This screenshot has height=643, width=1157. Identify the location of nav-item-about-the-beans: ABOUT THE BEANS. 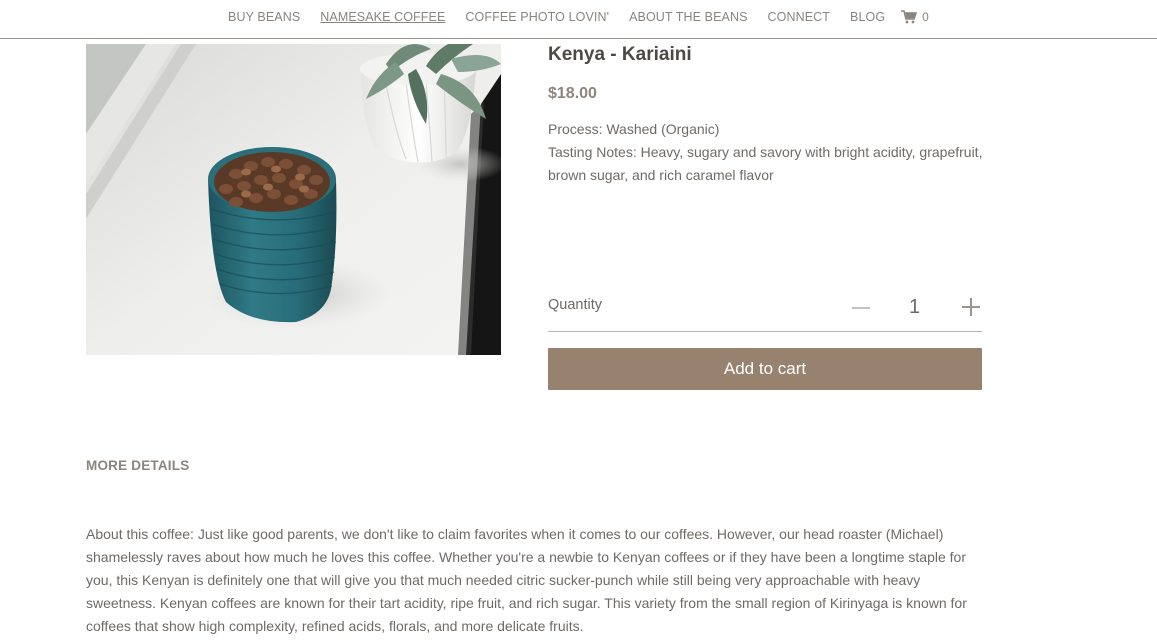
(688, 17).